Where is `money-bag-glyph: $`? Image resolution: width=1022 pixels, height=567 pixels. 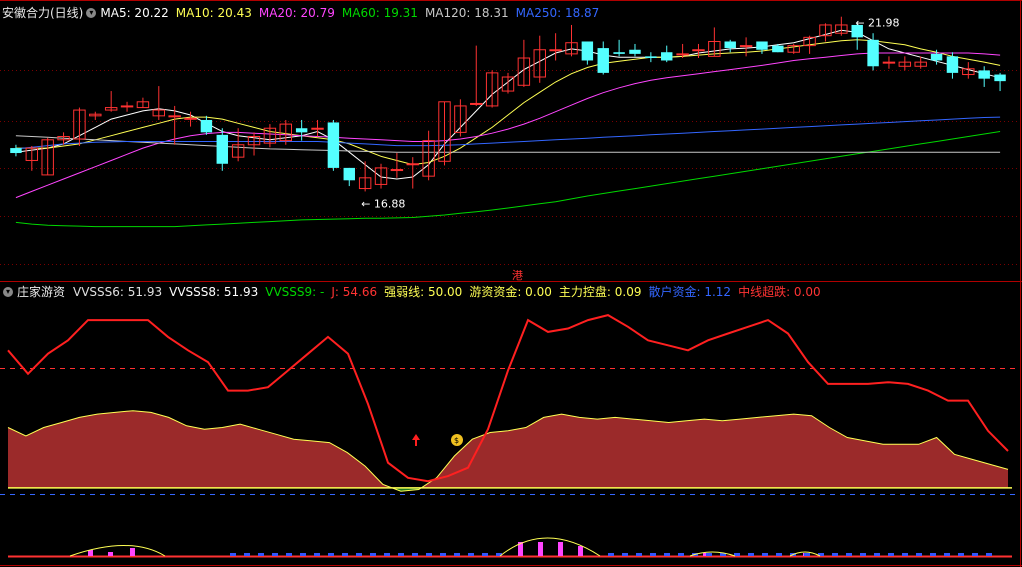
money-bag-glyph: $ is located at coordinates (456, 440).